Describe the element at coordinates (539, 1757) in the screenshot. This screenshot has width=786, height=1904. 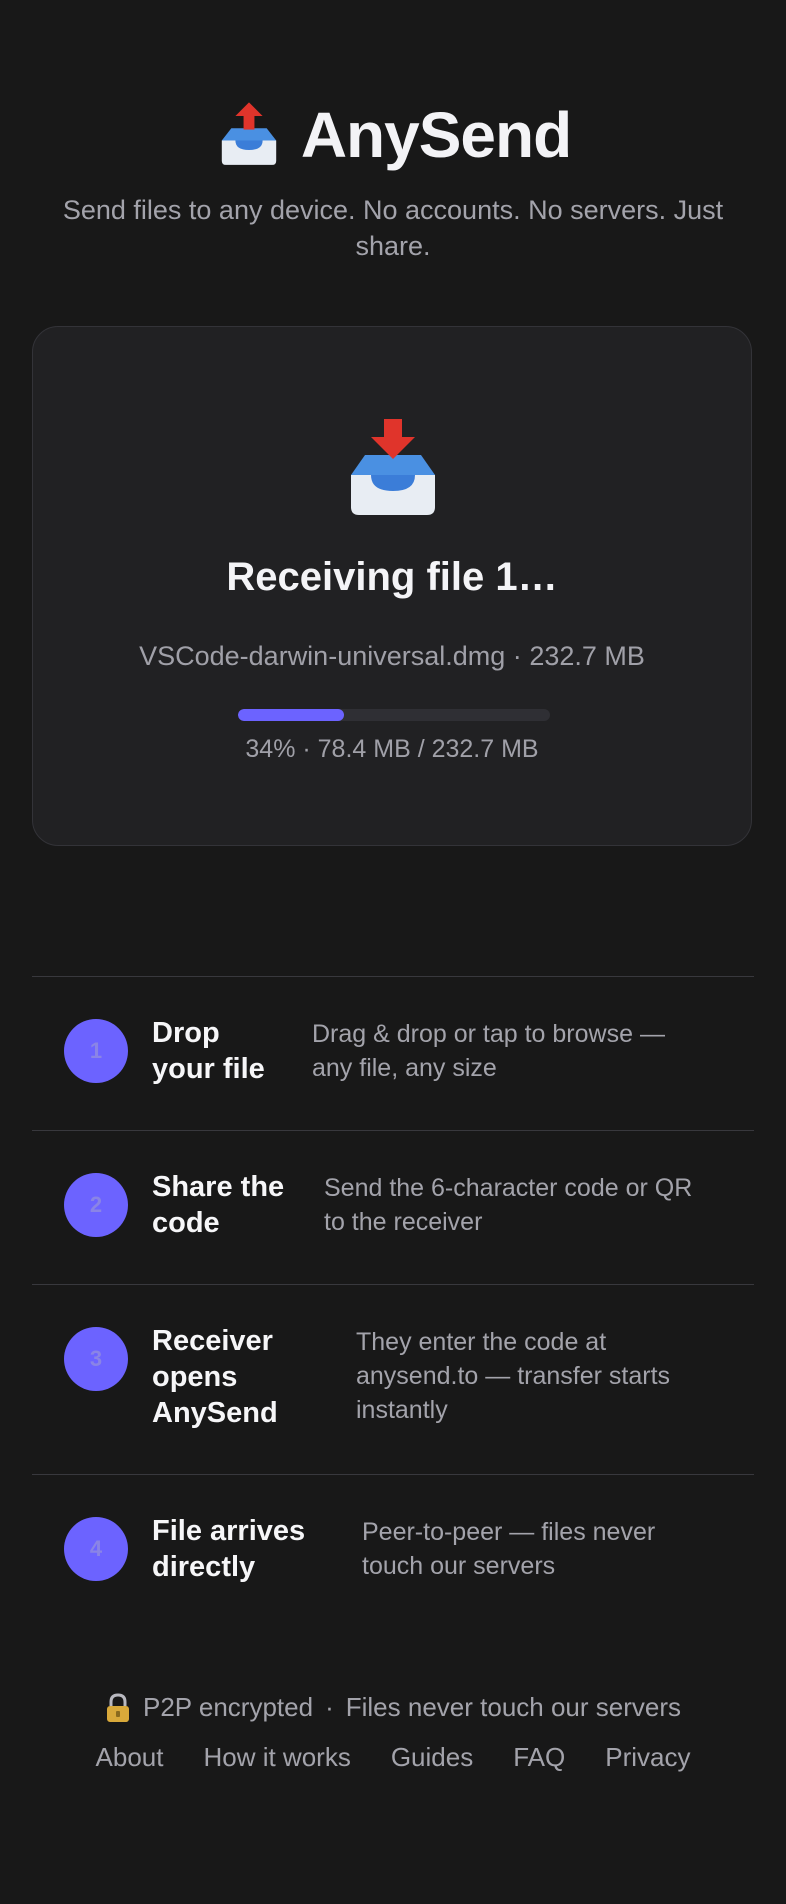
I see `footer-link-faq: FAQ` at that location.